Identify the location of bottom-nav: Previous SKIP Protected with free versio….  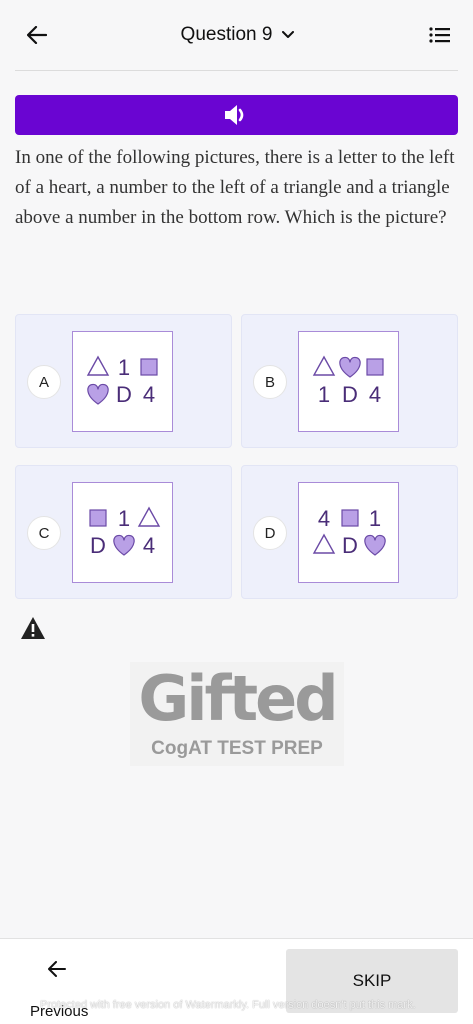
(236, 981).